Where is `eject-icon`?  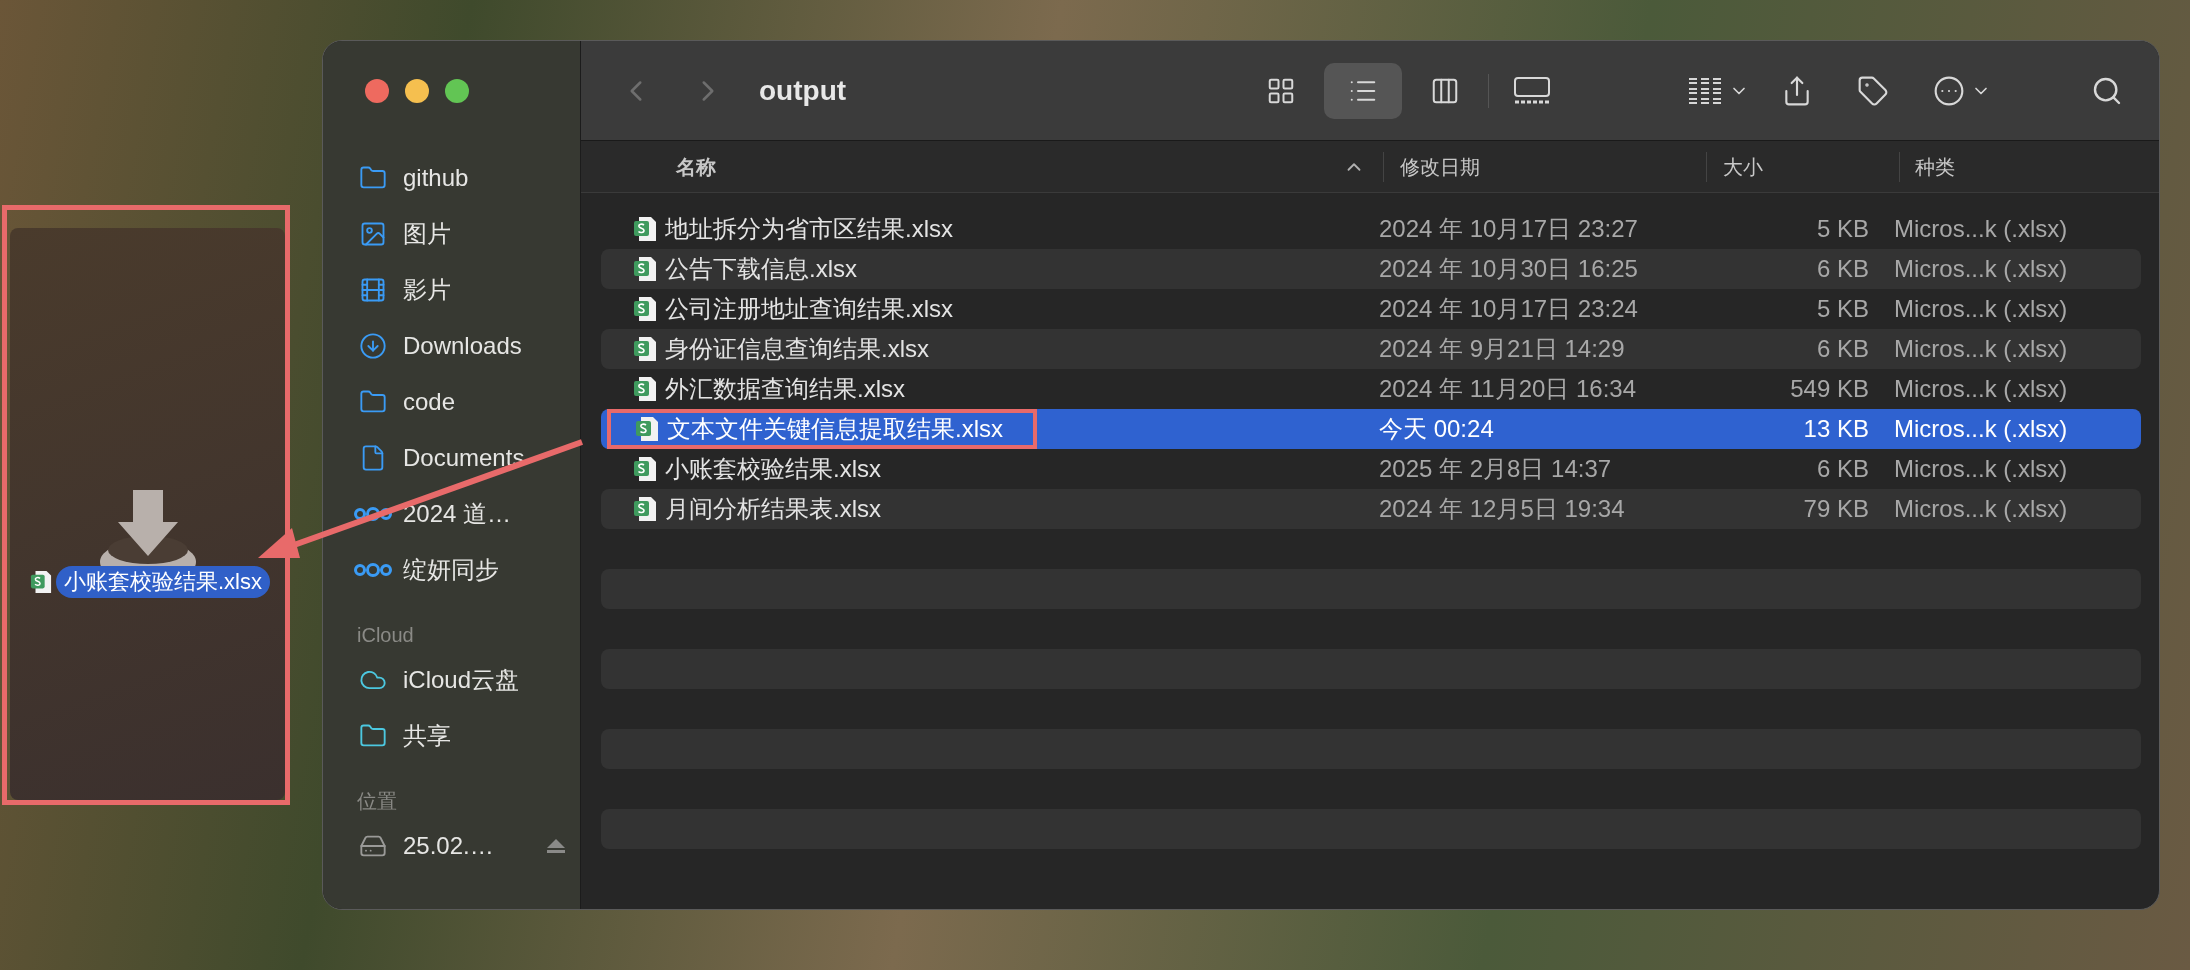 eject-icon is located at coordinates (556, 846).